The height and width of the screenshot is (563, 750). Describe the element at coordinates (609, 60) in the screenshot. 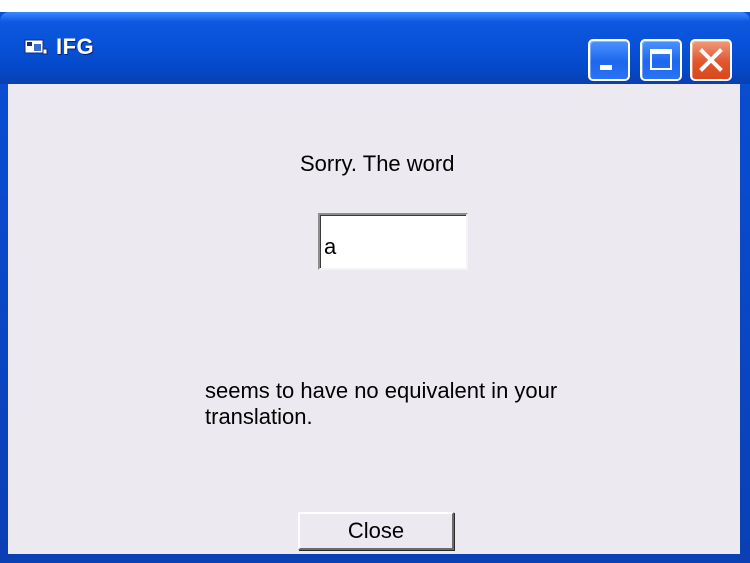

I see `minimize-button` at that location.